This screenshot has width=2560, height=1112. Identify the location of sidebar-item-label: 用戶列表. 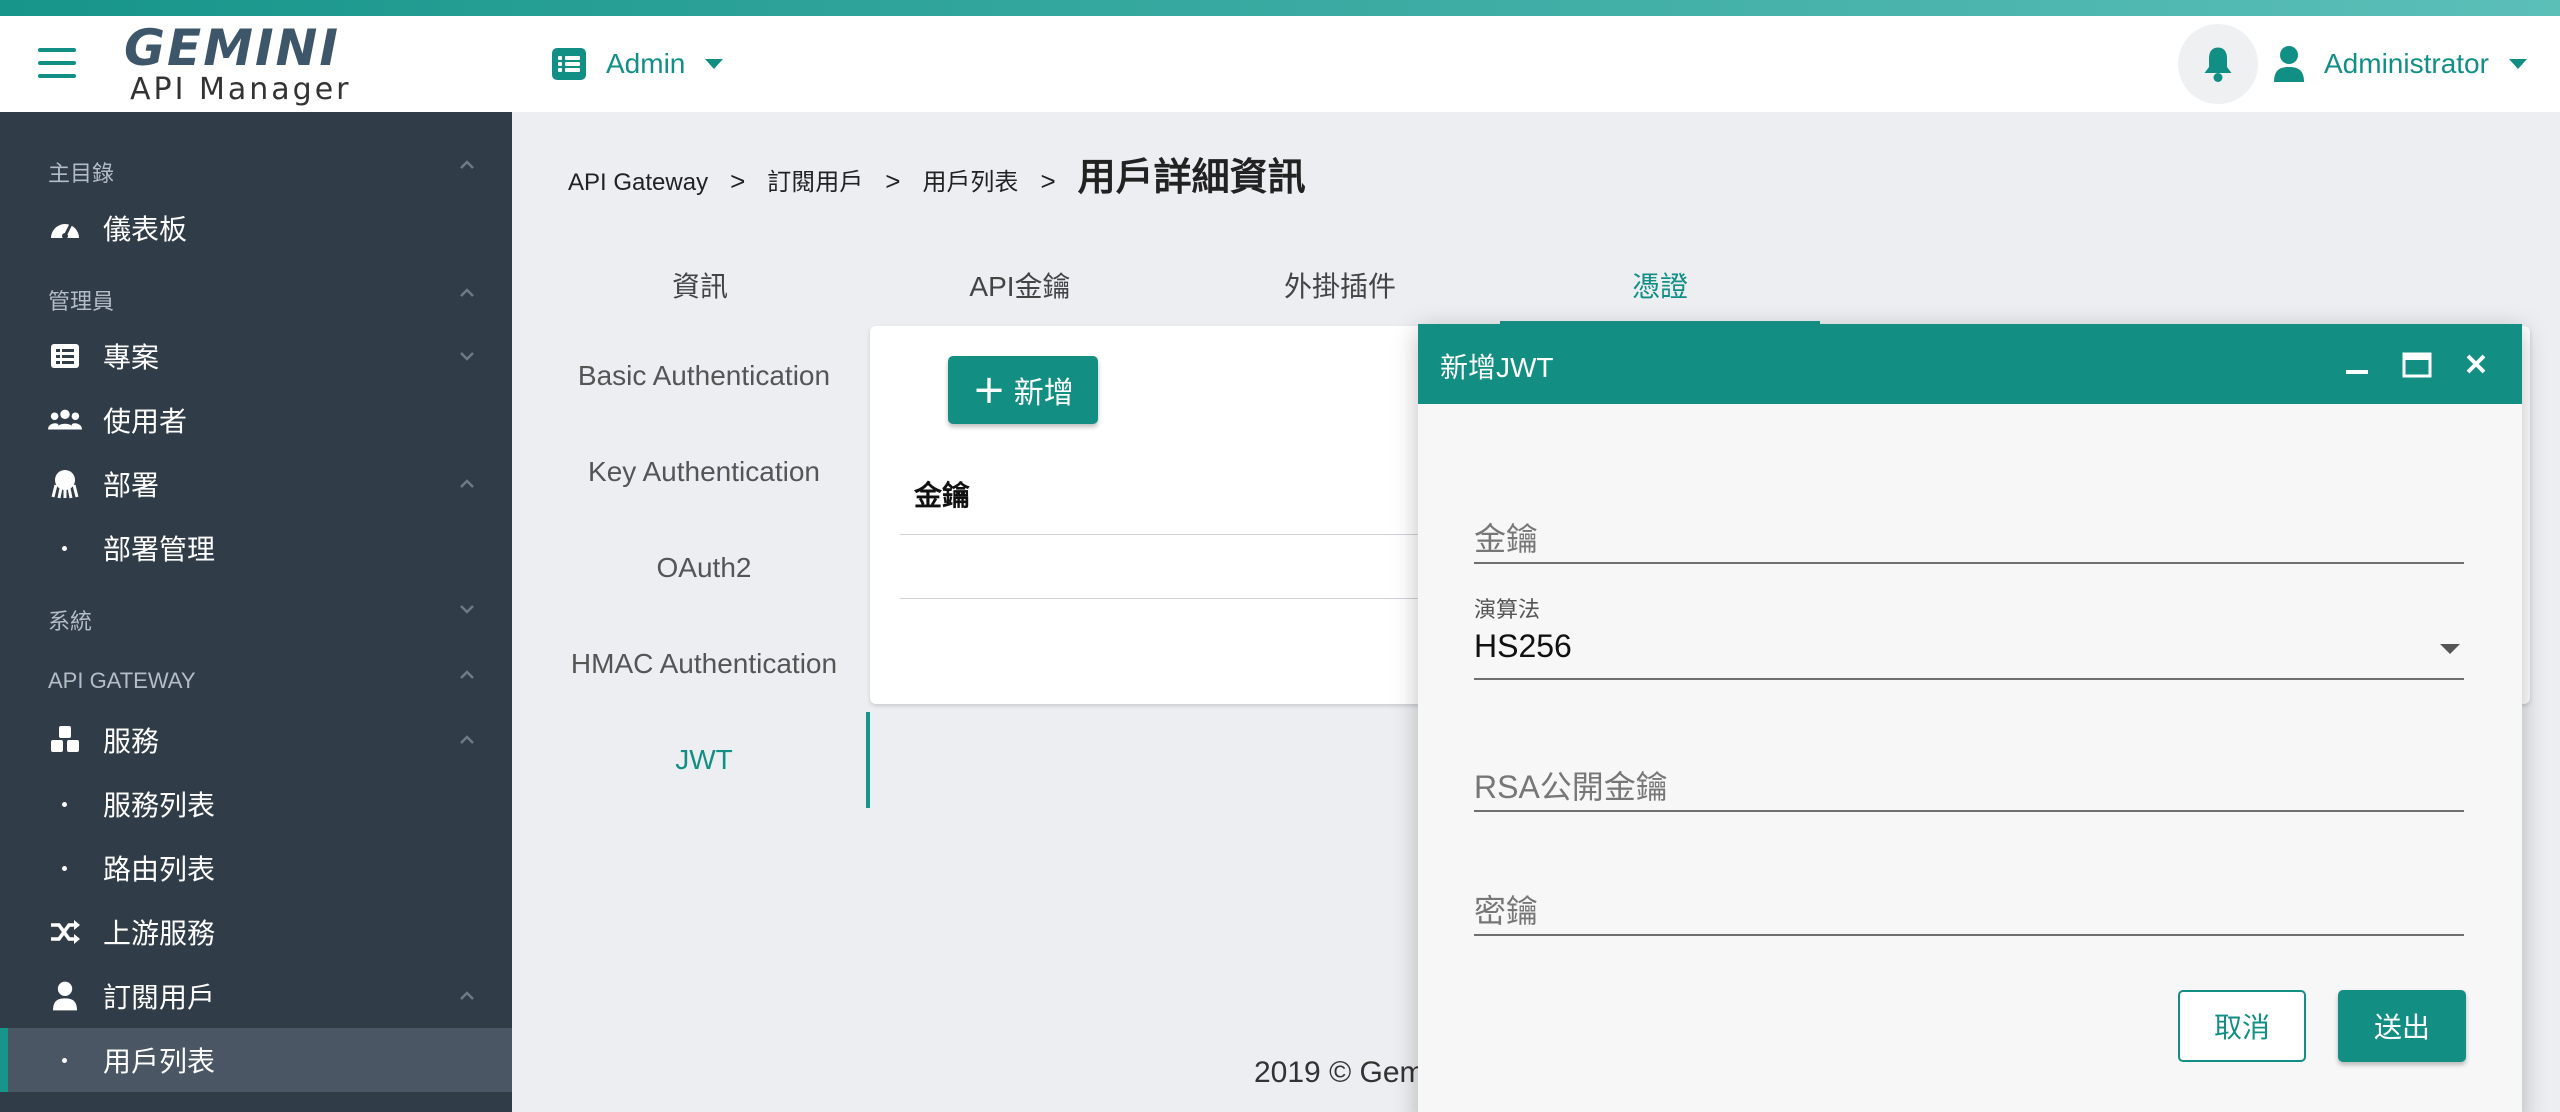
(159, 1061).